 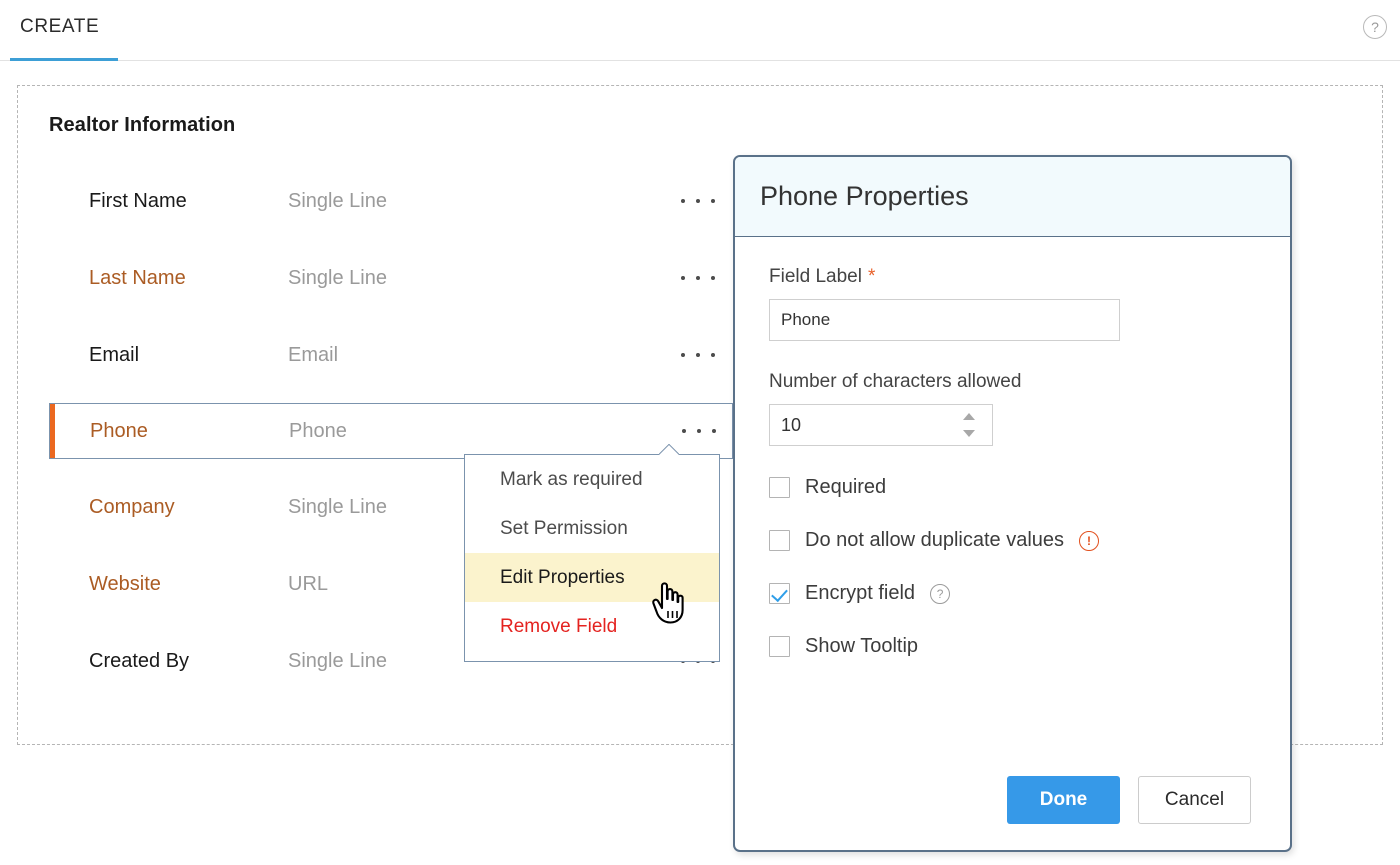 I want to click on dialog-header: Phone Properties, so click(x=1012, y=197).